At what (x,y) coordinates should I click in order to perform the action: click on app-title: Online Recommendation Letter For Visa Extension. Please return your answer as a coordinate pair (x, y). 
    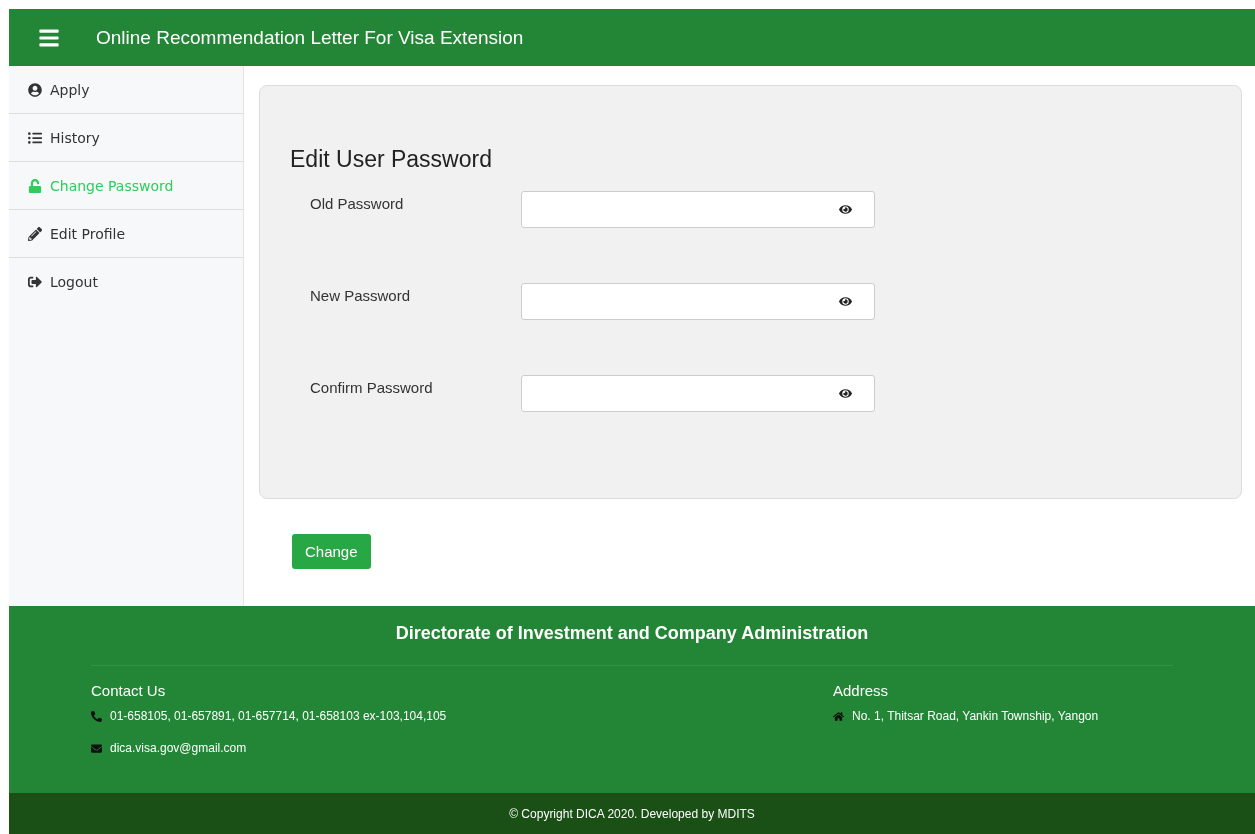
    Looking at the image, I should click on (310, 37).